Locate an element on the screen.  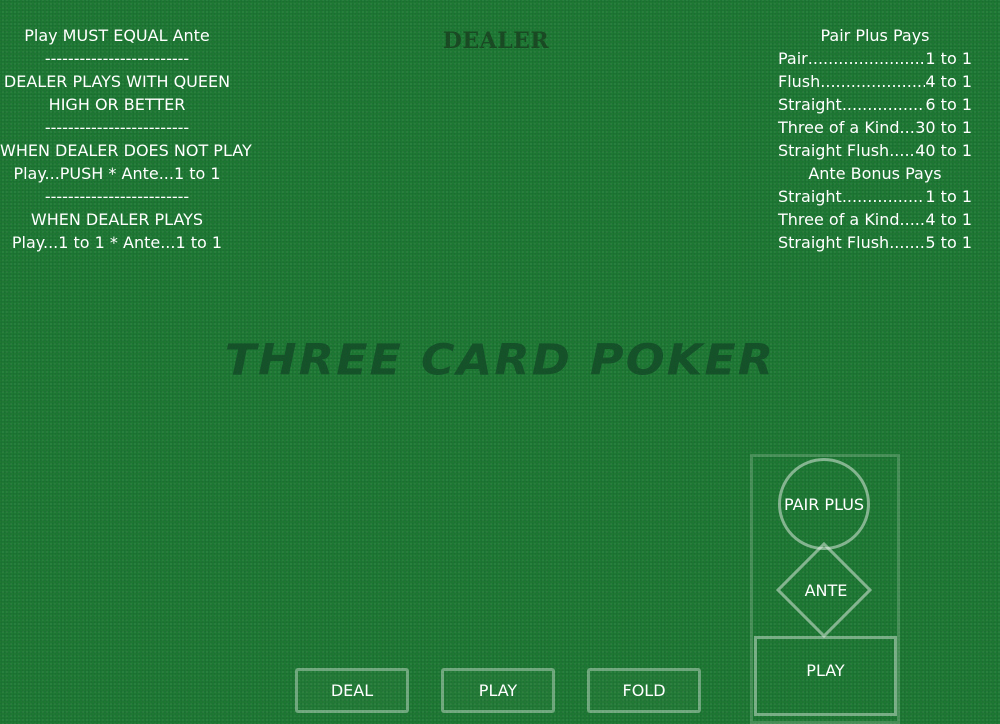
pair-plus-label: PAIR PLUS is located at coordinates (824, 504).